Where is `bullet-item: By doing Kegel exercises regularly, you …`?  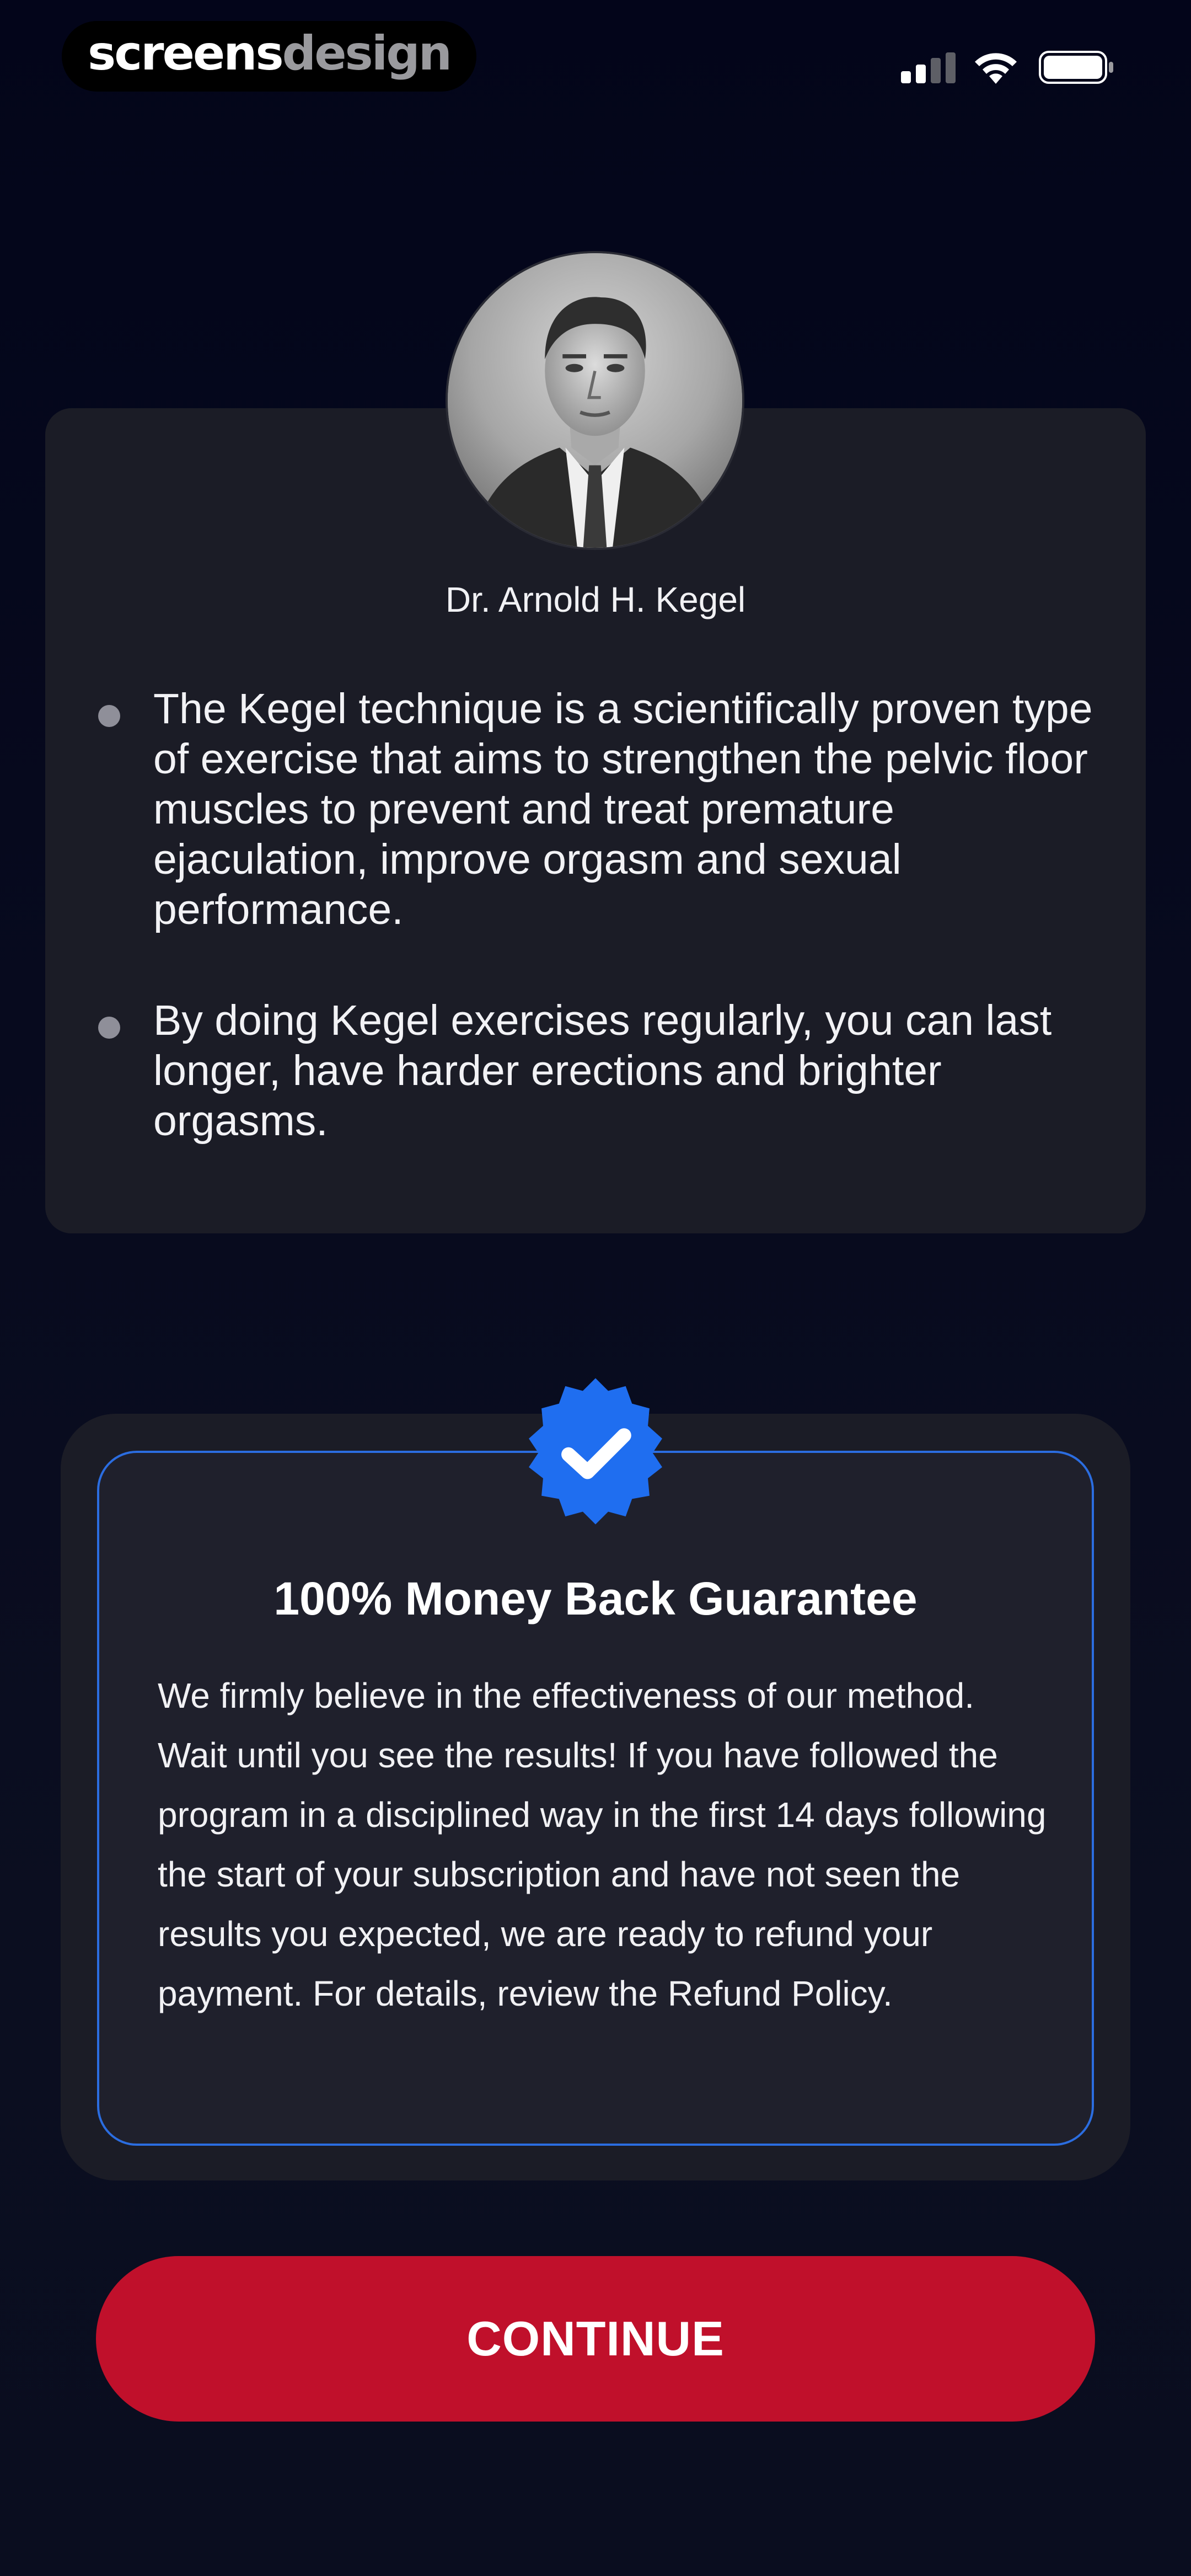 bullet-item: By doing Kegel exercises regularly, you … is located at coordinates (597, 1071).